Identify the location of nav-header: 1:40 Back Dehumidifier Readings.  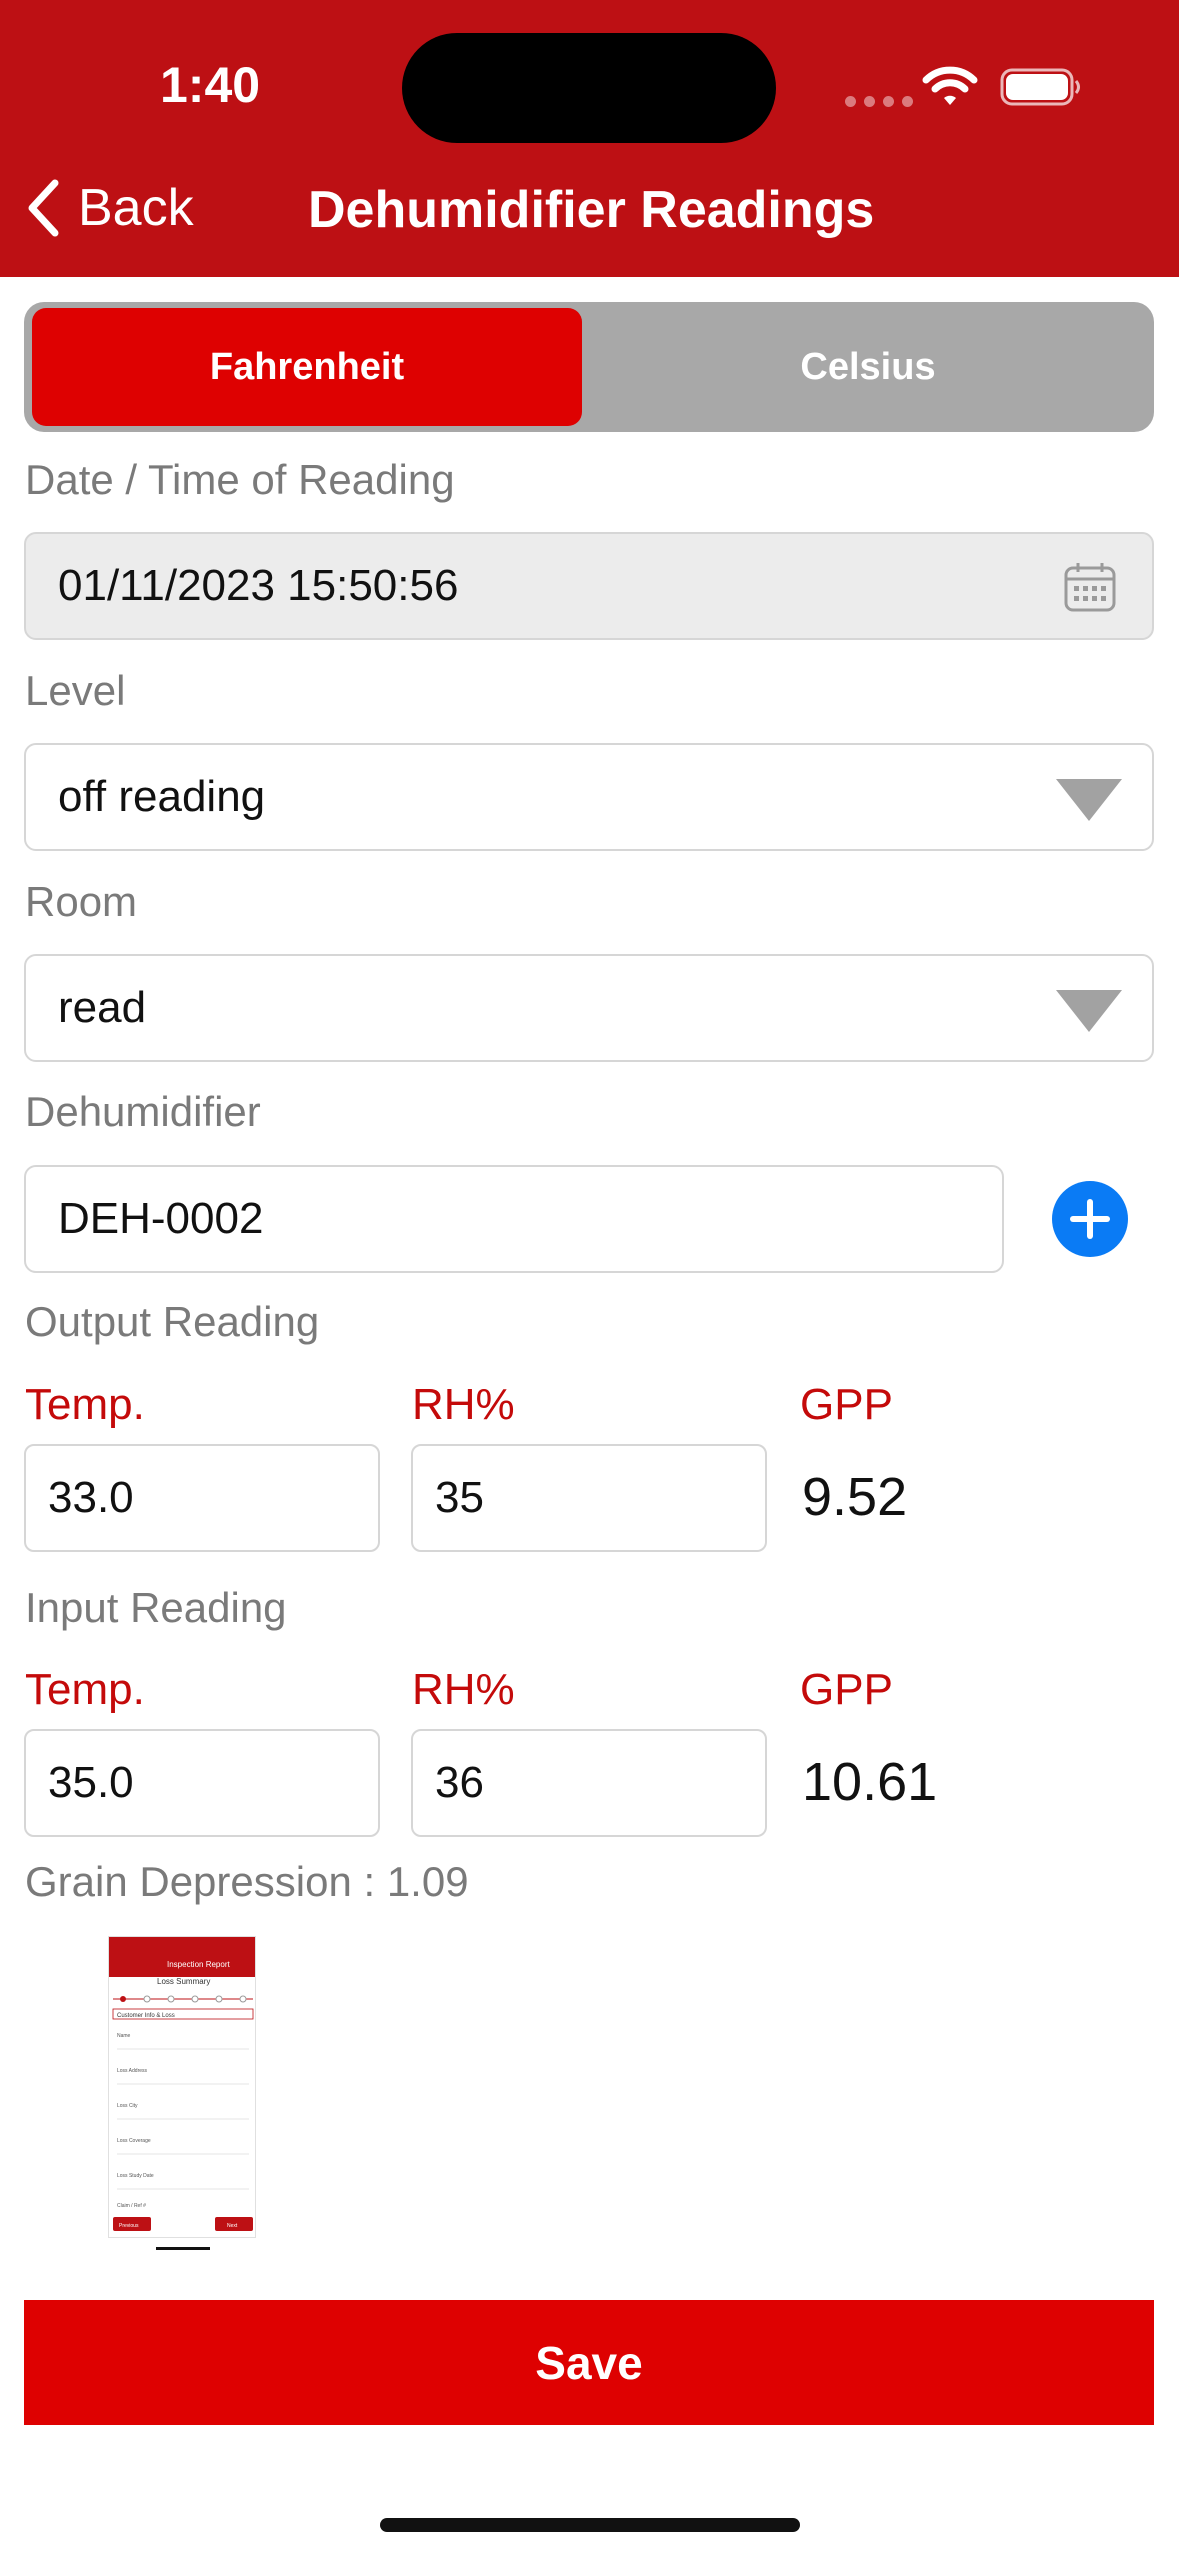
(589, 138).